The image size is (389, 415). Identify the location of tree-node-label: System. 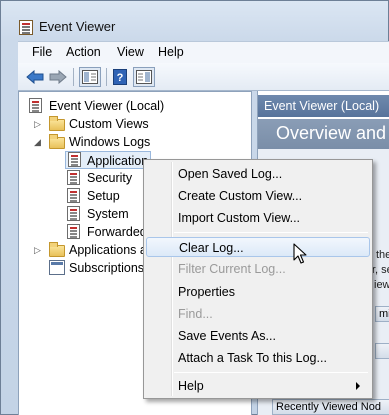
(108, 214).